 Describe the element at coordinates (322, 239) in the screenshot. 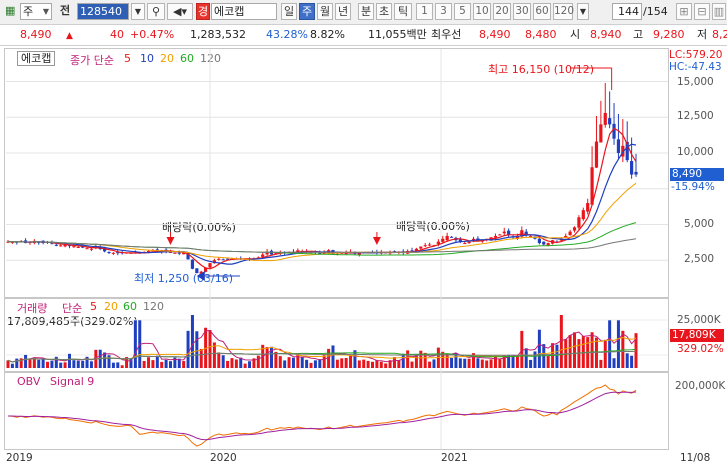

I see `ma60-line` at that location.